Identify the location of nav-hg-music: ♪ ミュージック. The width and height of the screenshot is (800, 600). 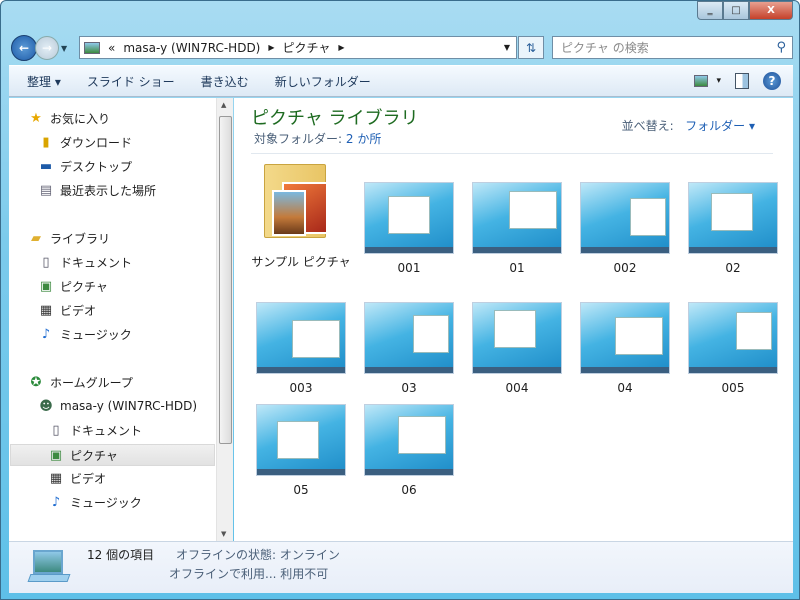
(95, 502).